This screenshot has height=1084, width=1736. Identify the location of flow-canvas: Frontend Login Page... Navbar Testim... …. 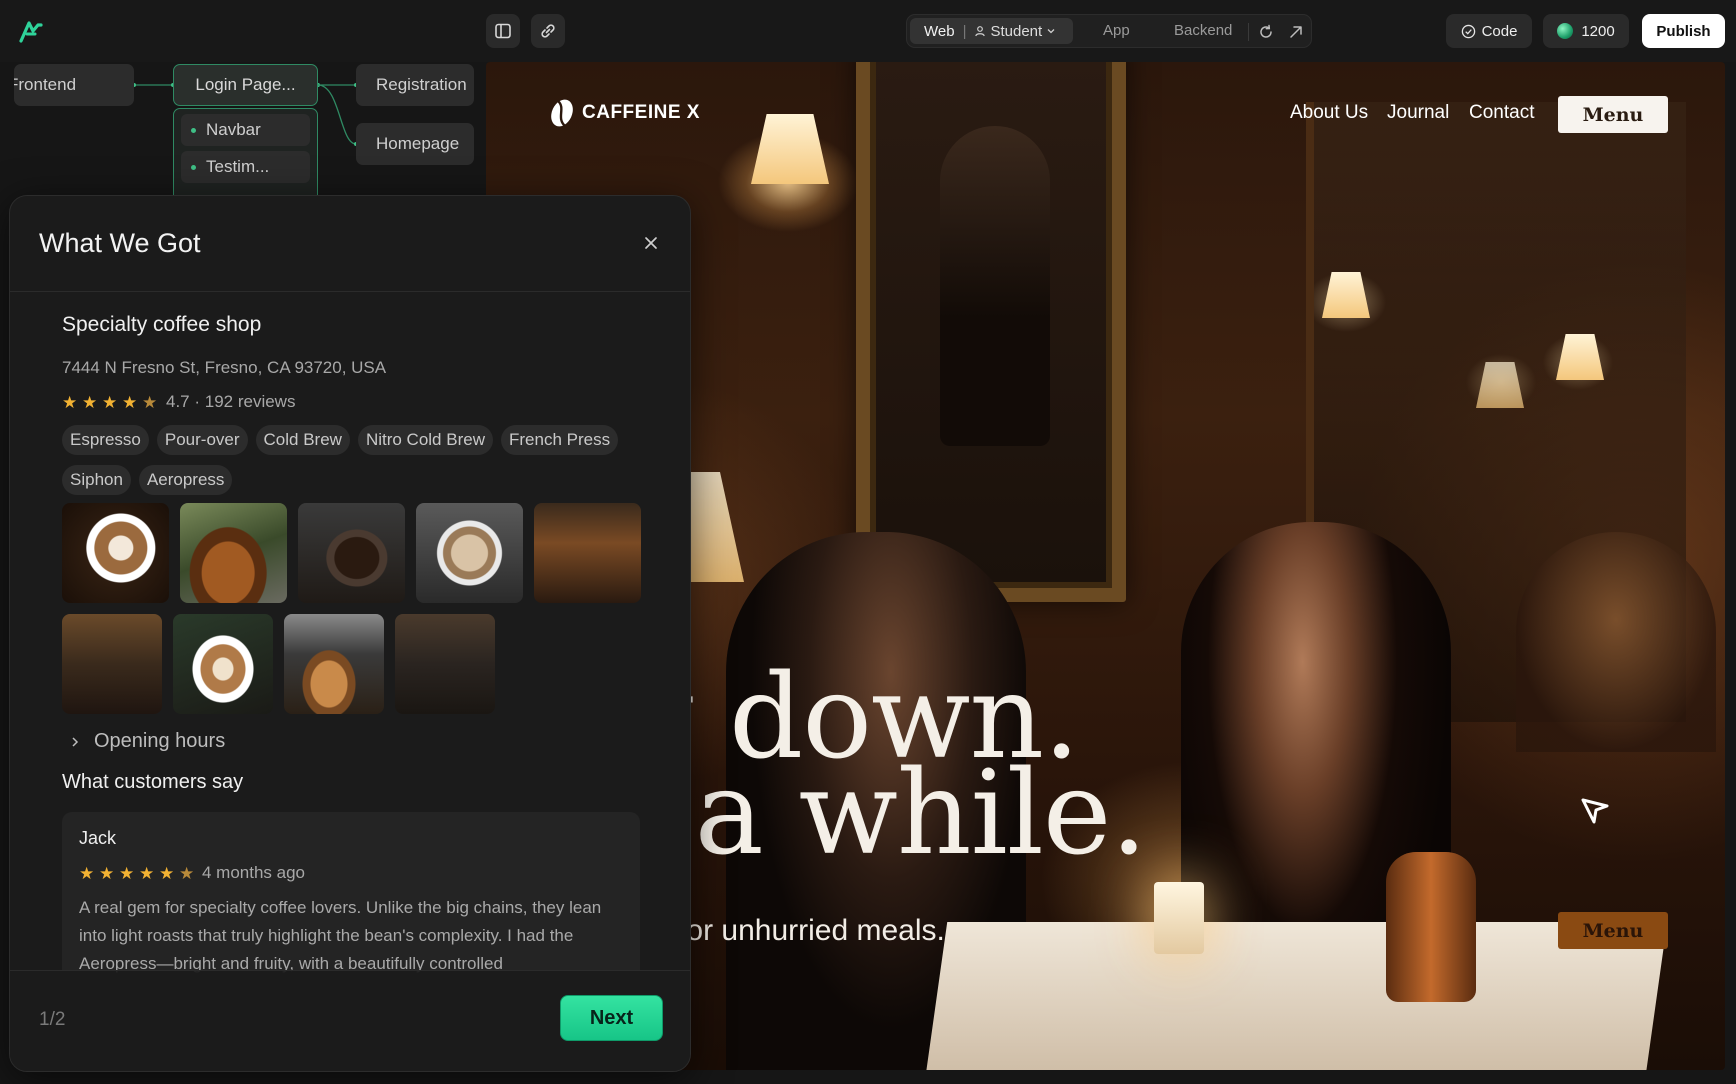
(243, 132).